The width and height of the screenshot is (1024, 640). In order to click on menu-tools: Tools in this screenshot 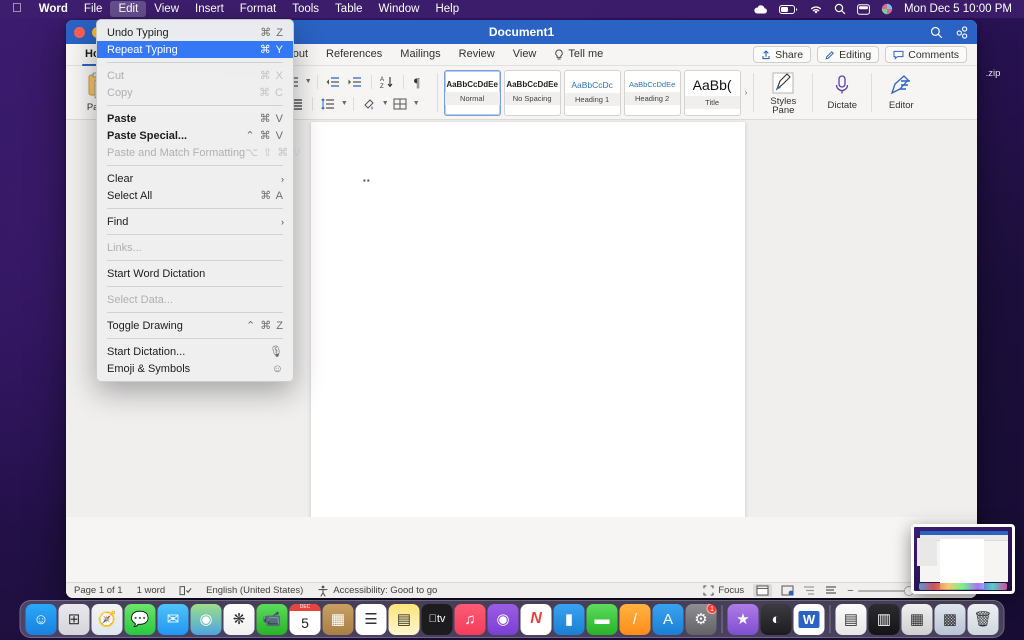, I will do `click(305, 9)`.